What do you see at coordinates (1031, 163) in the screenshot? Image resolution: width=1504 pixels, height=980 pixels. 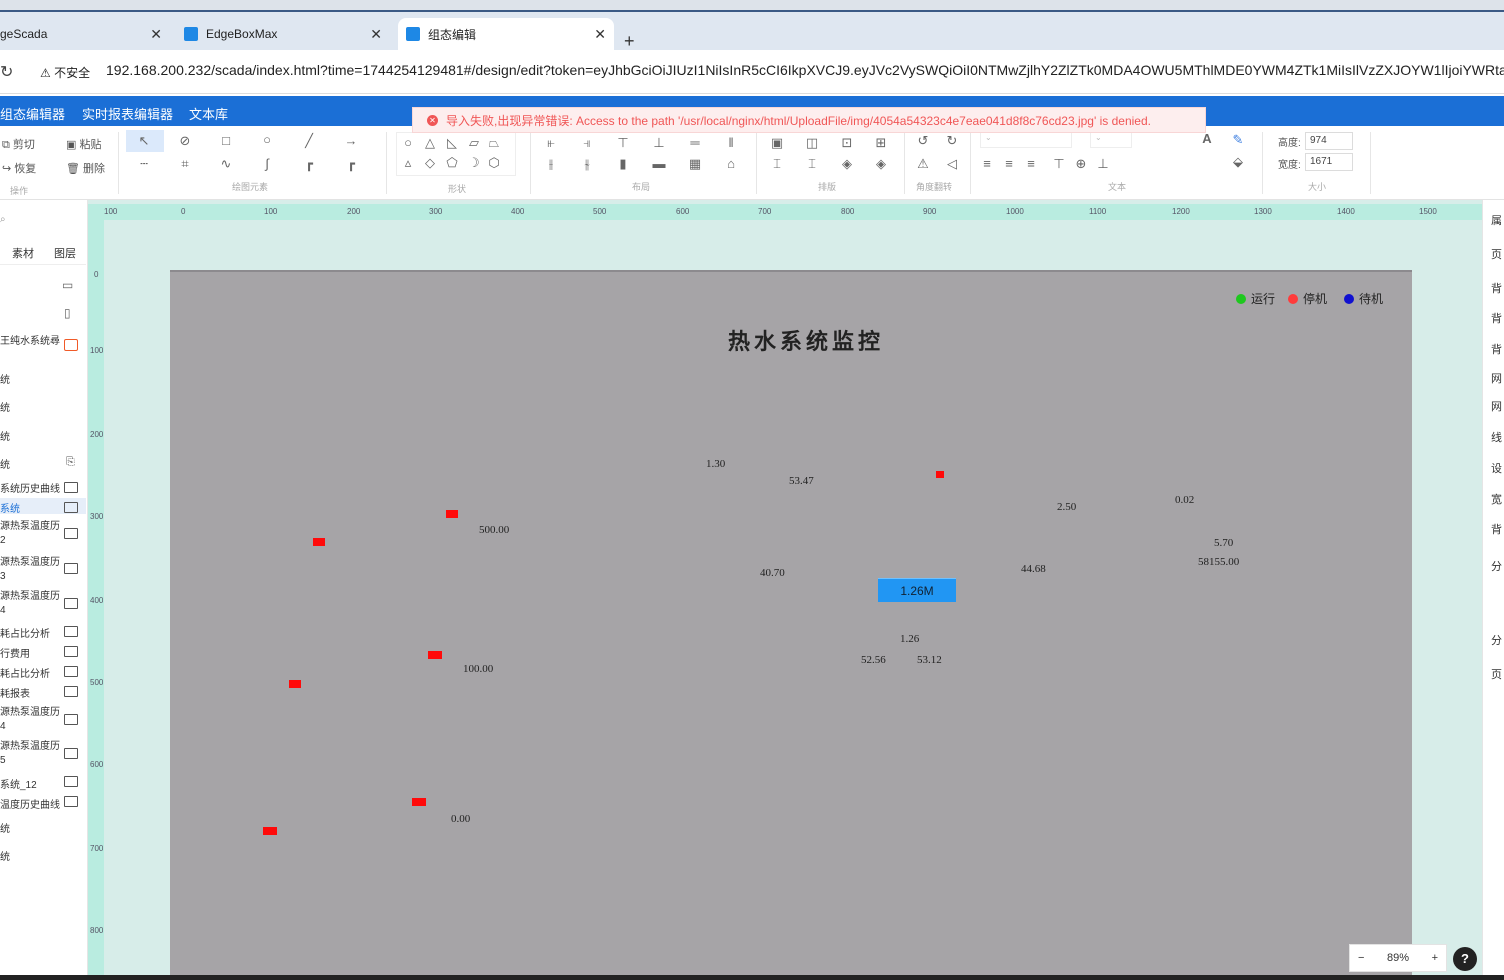 I see `text-align-right-icon: ≡` at bounding box center [1031, 163].